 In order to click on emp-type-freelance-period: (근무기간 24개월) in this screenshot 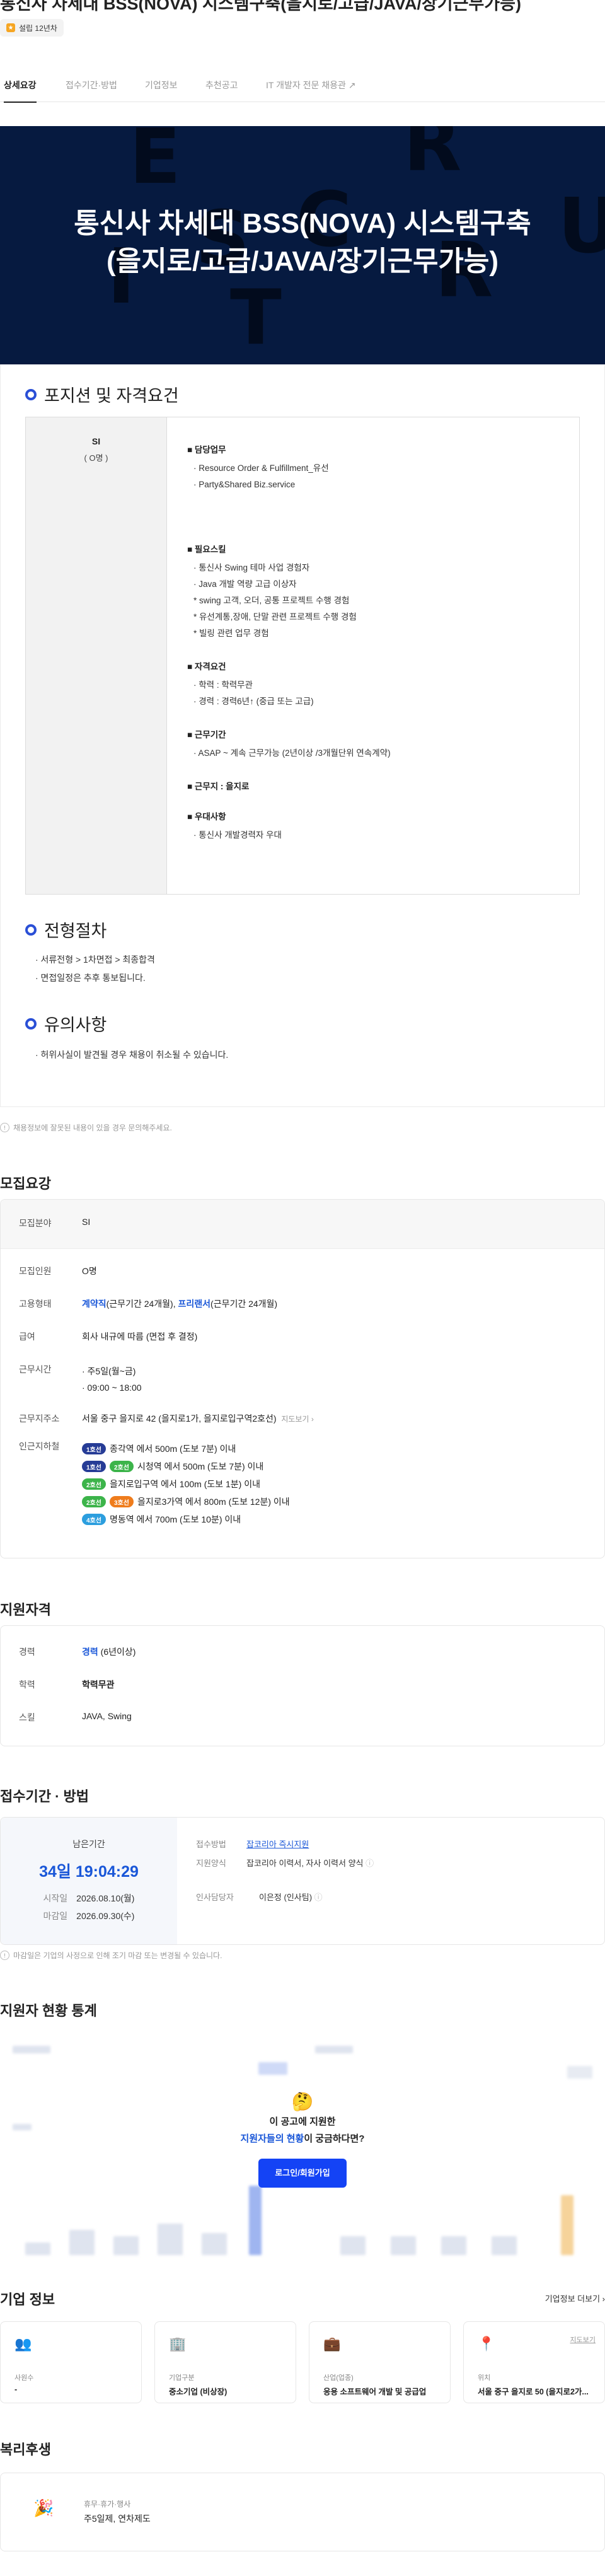, I will do `click(244, 1304)`.